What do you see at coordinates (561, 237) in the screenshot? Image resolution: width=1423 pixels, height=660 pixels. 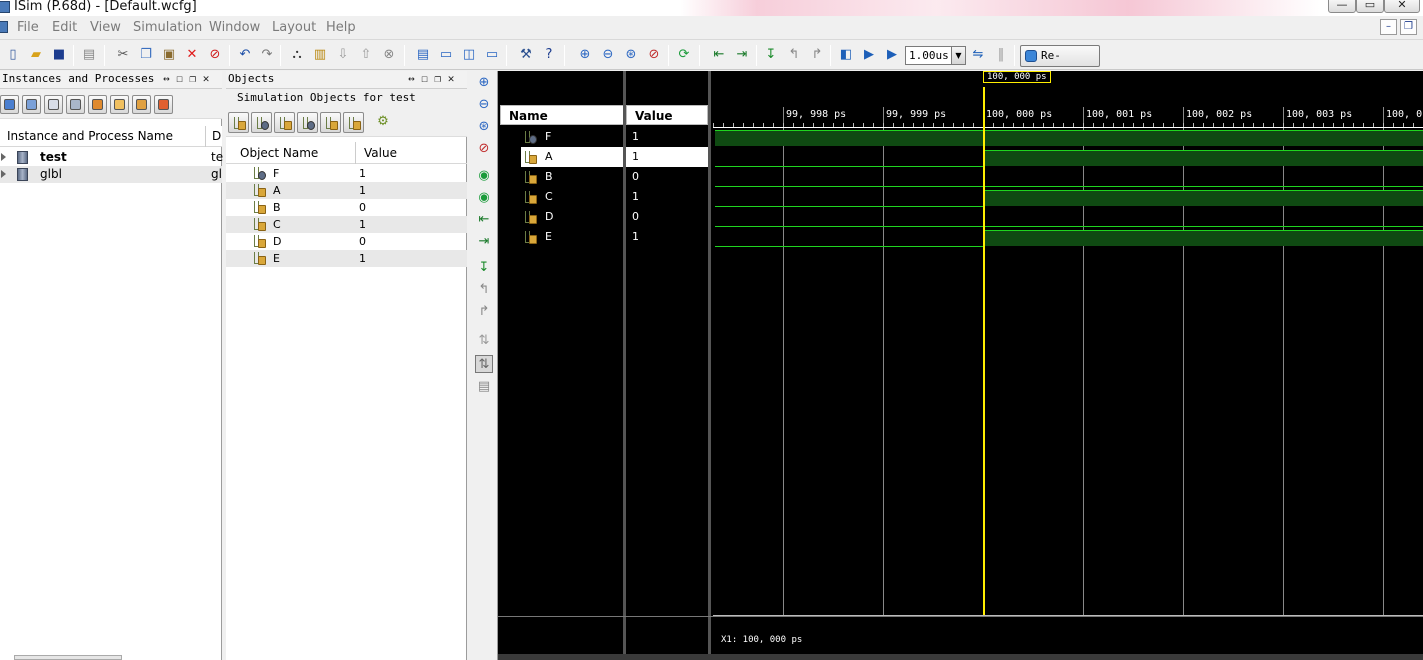 I see `wave-signal-name-row: E` at bounding box center [561, 237].